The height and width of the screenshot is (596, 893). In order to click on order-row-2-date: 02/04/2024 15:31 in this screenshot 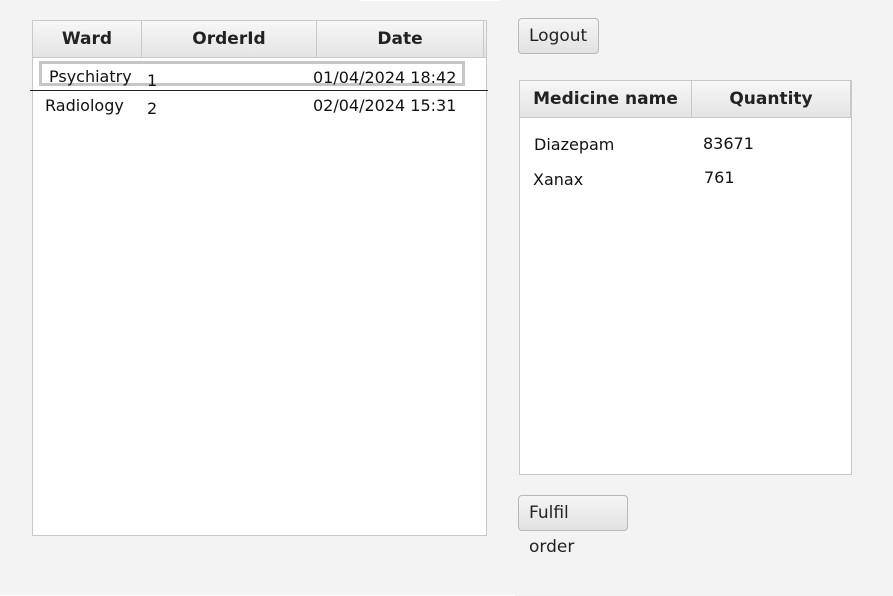, I will do `click(384, 105)`.